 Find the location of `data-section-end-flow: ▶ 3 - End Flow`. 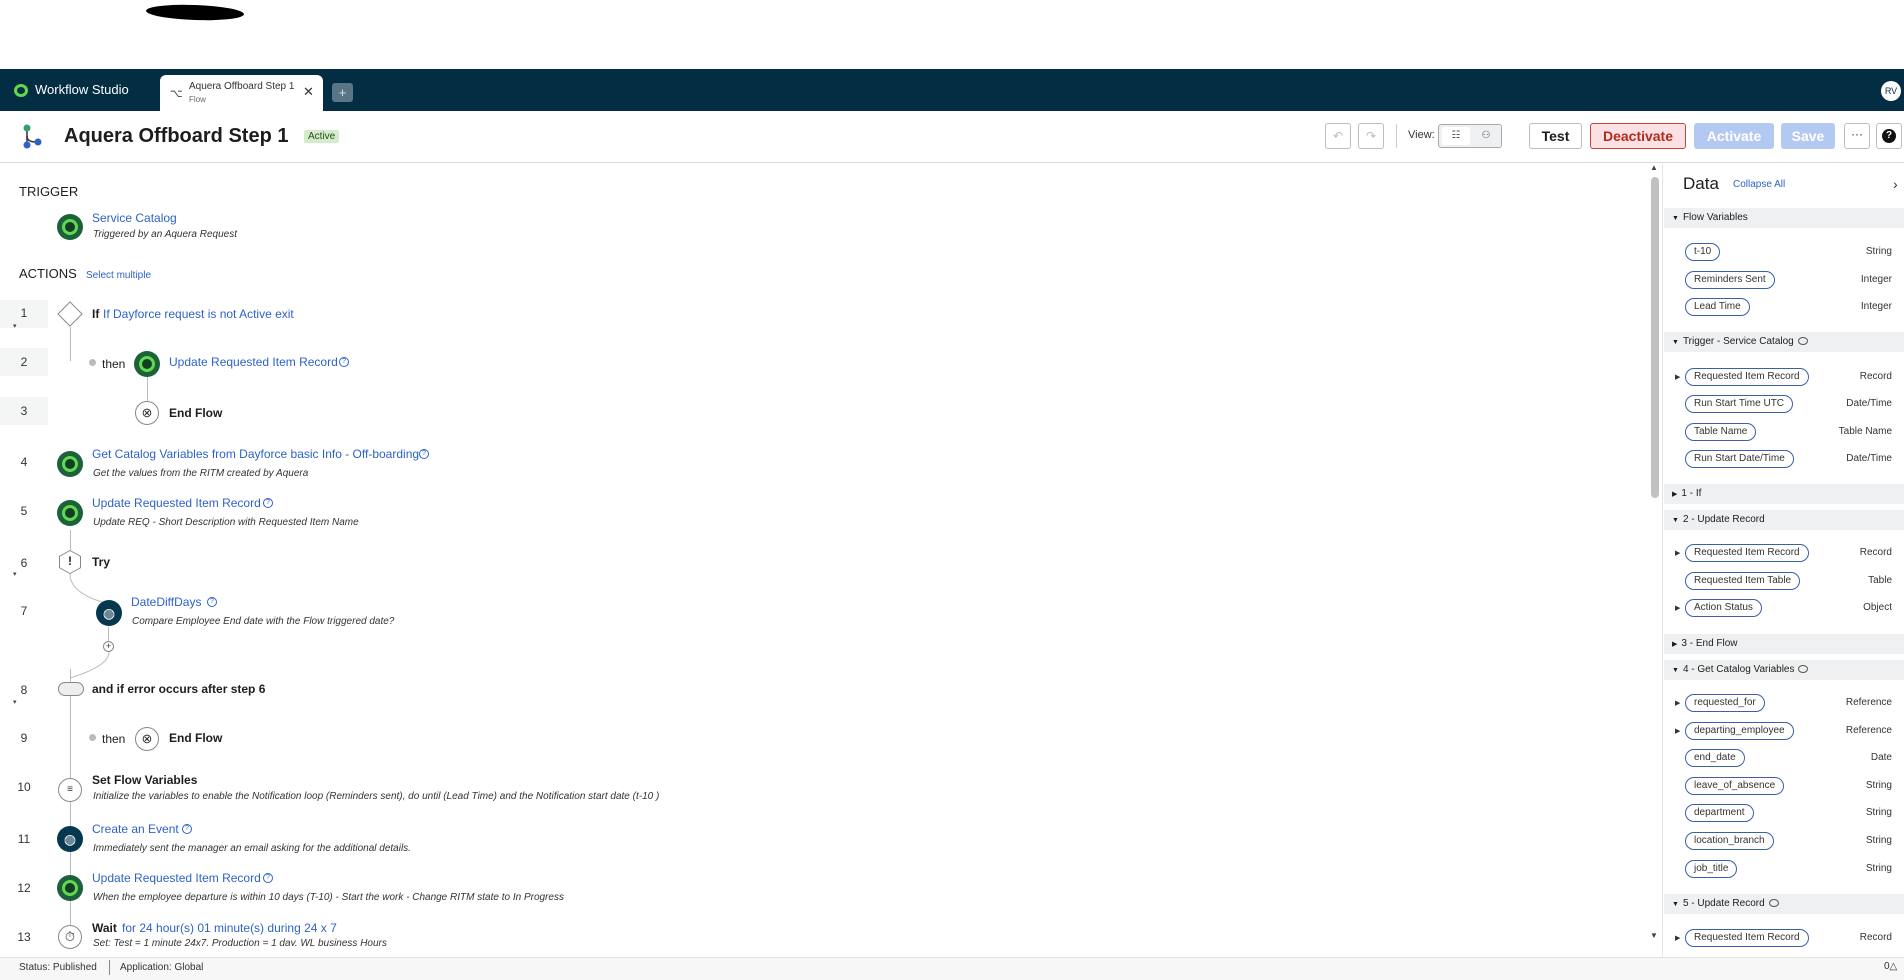

data-section-end-flow: ▶ 3 - End Flow is located at coordinates (1784, 644).